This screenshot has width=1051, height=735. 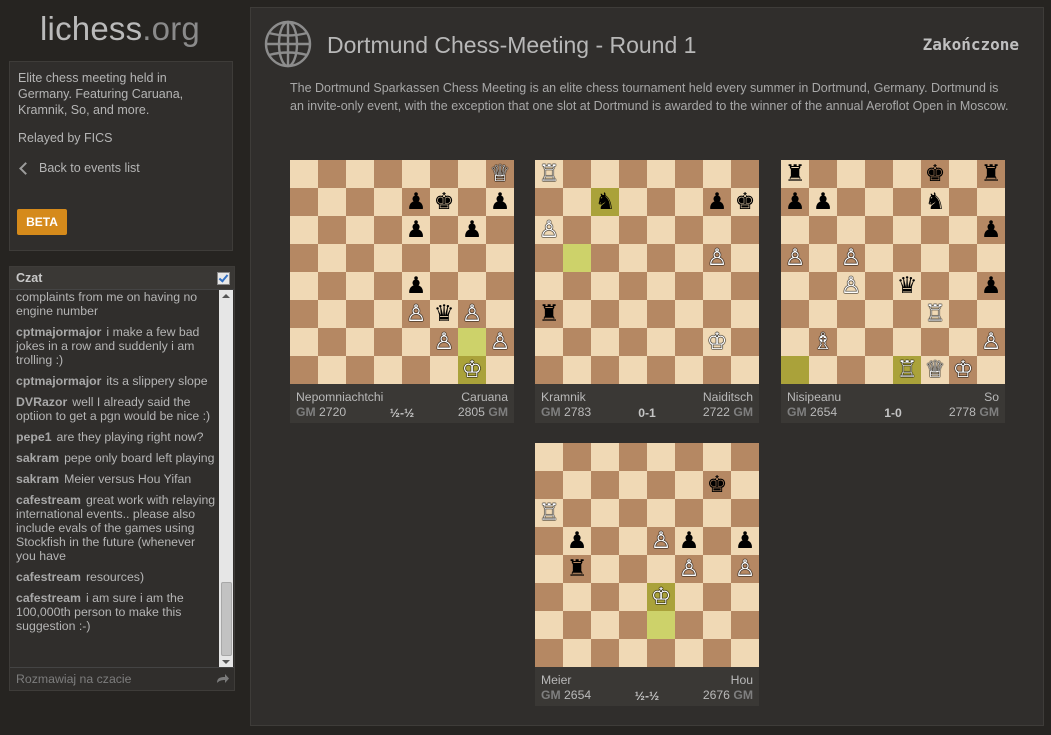 I want to click on game-players: Nepomniachtchi Caruana GM 2720 2805 GM ½-½, so click(x=402, y=403).